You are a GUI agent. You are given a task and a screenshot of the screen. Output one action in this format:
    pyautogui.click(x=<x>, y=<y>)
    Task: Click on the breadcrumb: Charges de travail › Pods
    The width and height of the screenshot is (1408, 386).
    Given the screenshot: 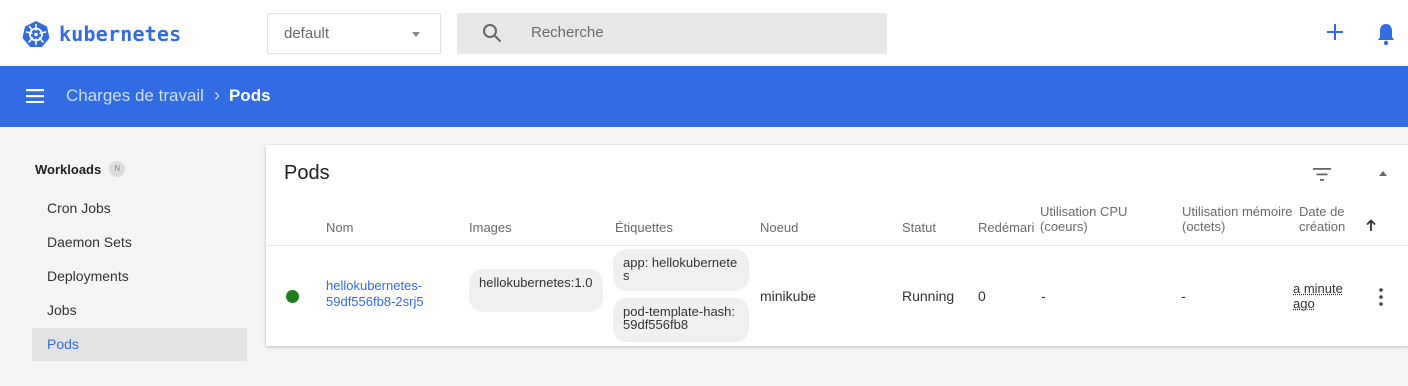 What is the action you would take?
    pyautogui.click(x=168, y=95)
    